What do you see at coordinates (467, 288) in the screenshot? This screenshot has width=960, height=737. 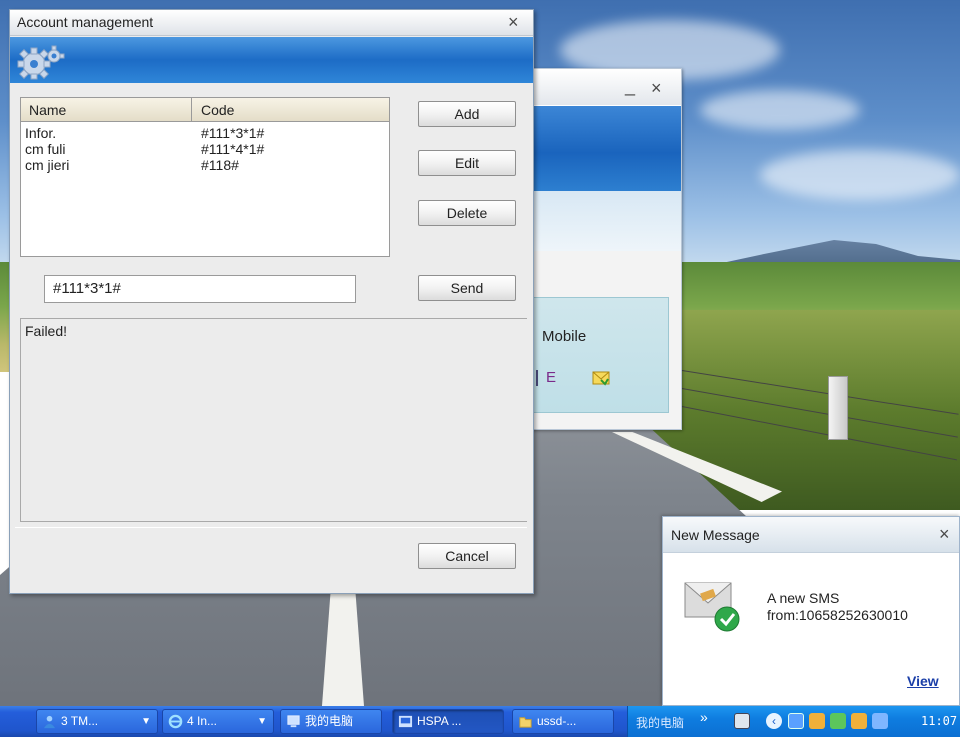 I see `send-button: Send` at bounding box center [467, 288].